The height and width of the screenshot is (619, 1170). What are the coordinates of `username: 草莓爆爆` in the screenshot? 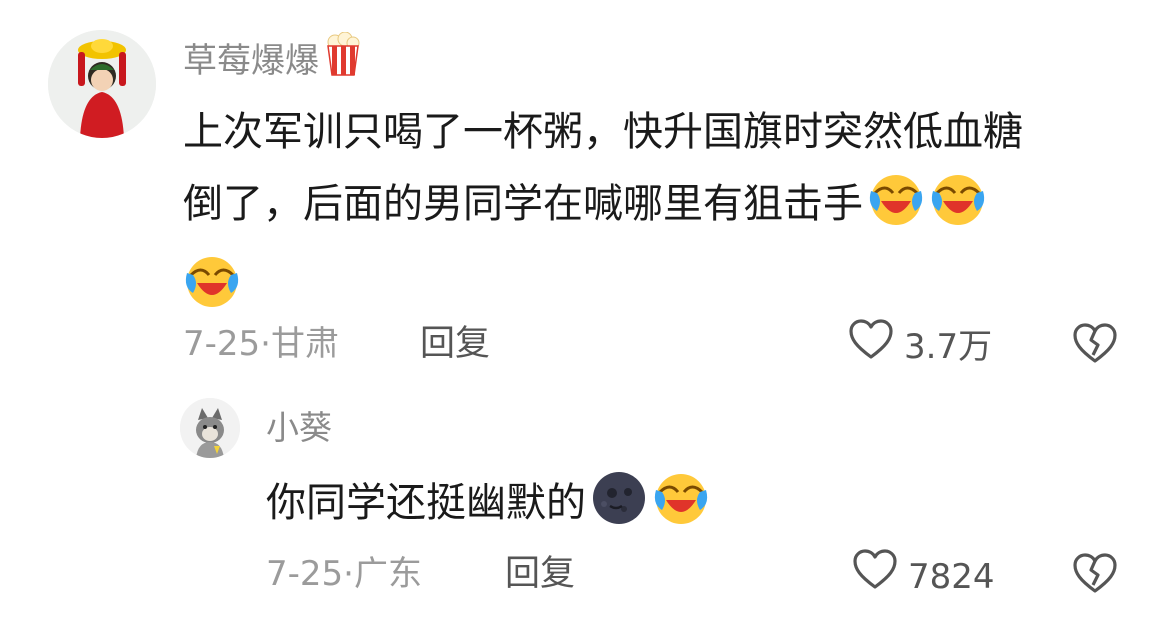 It's located at (272, 60).